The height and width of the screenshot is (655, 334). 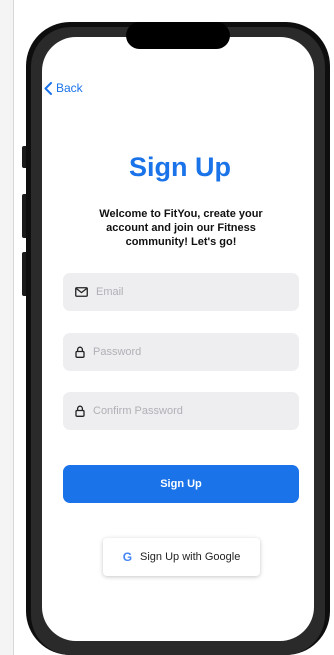 I want to click on password-input, so click(x=183, y=352).